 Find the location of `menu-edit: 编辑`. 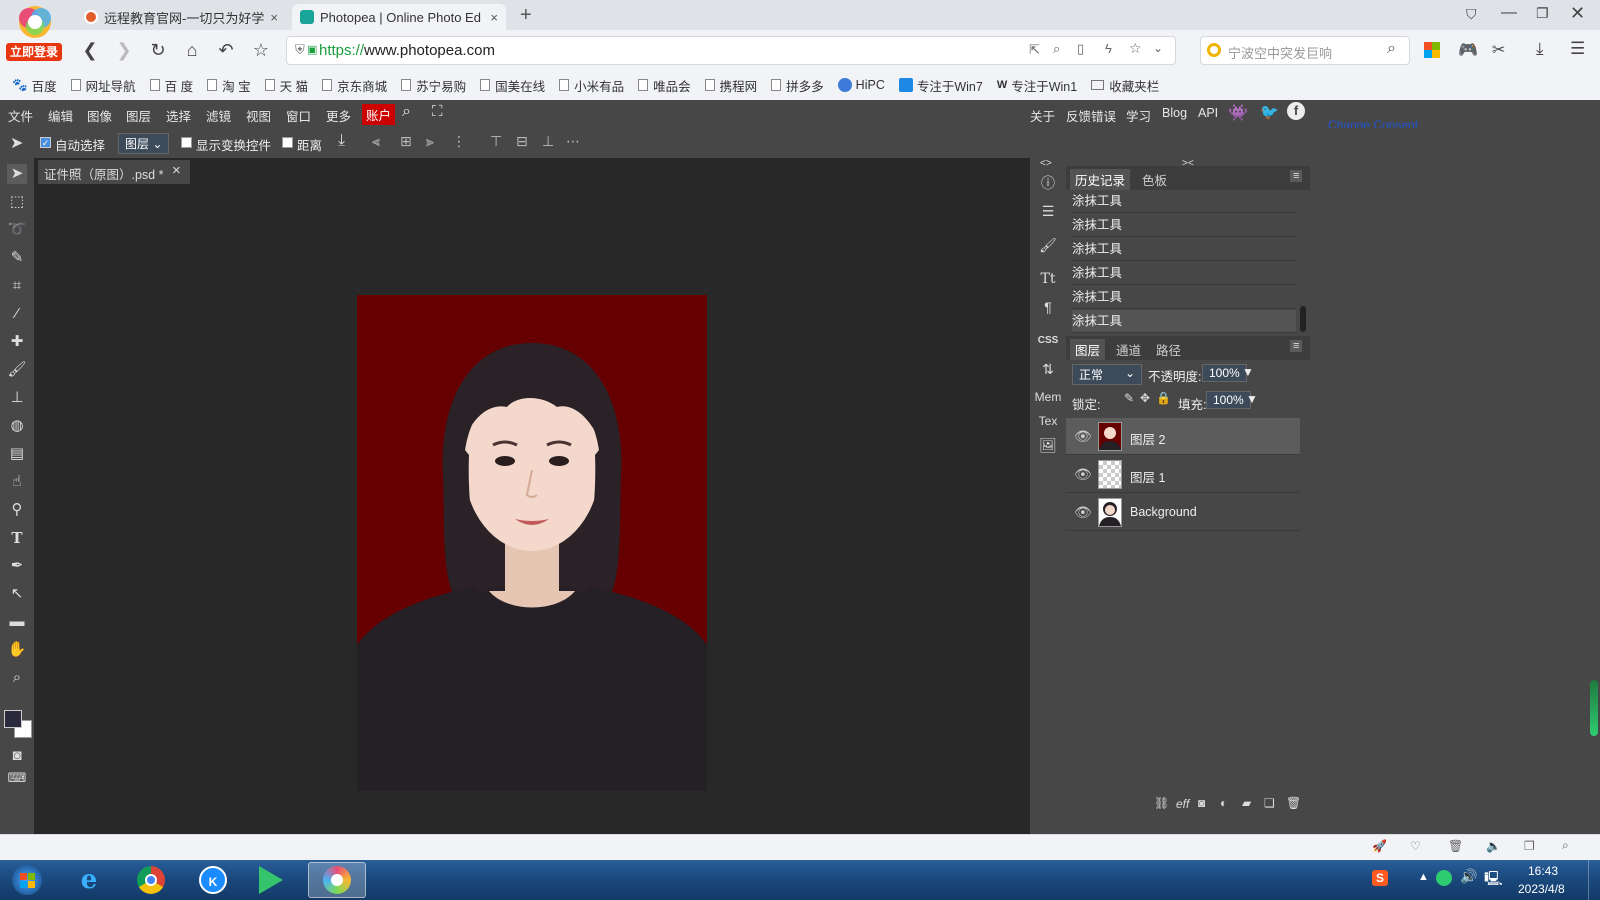

menu-edit: 编辑 is located at coordinates (60, 115).